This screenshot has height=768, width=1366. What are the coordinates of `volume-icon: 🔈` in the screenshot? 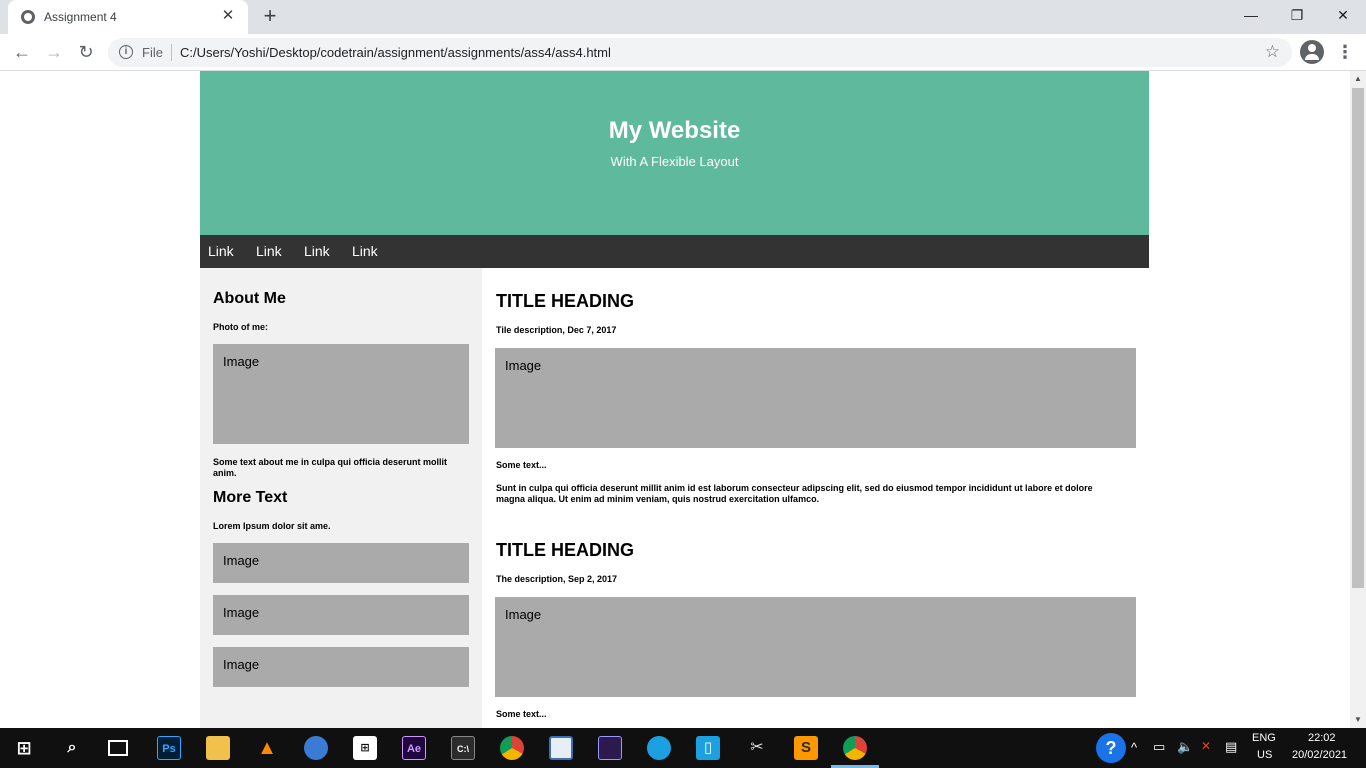 It's located at (1185, 747).